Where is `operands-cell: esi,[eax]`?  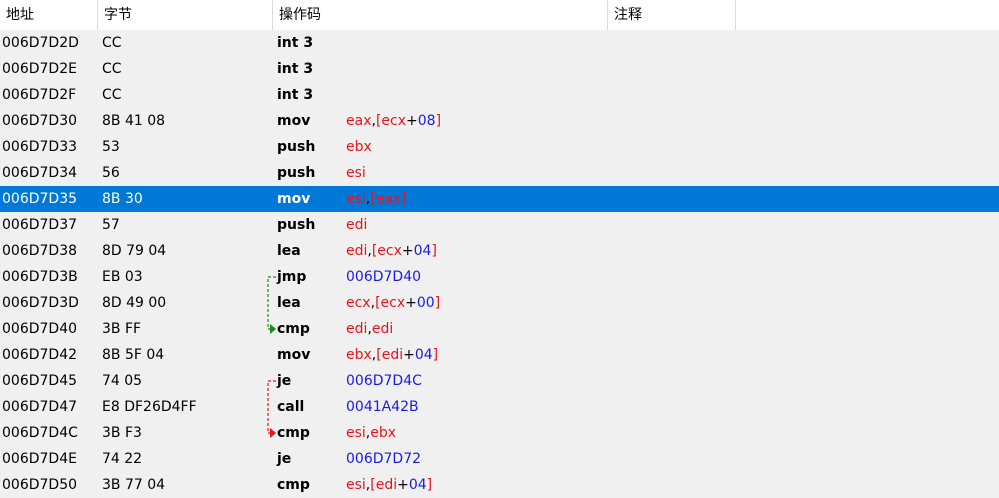
operands-cell: esi,[eax] is located at coordinates (376, 199).